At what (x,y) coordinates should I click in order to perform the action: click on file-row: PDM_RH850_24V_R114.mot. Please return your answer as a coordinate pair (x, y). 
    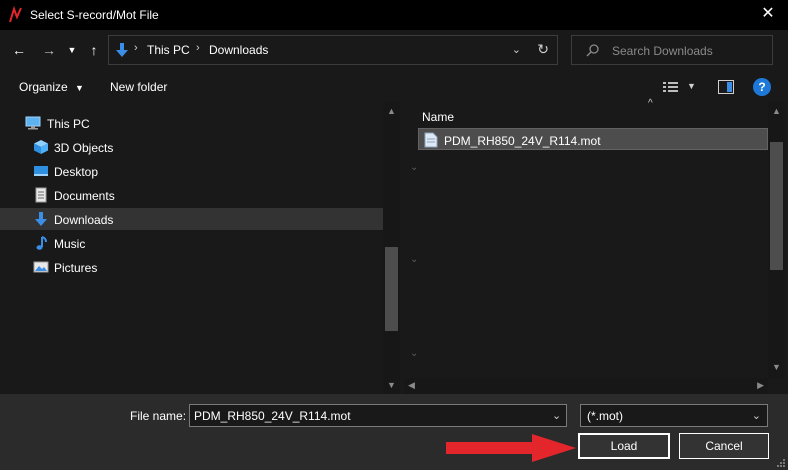
    Looking at the image, I should click on (593, 139).